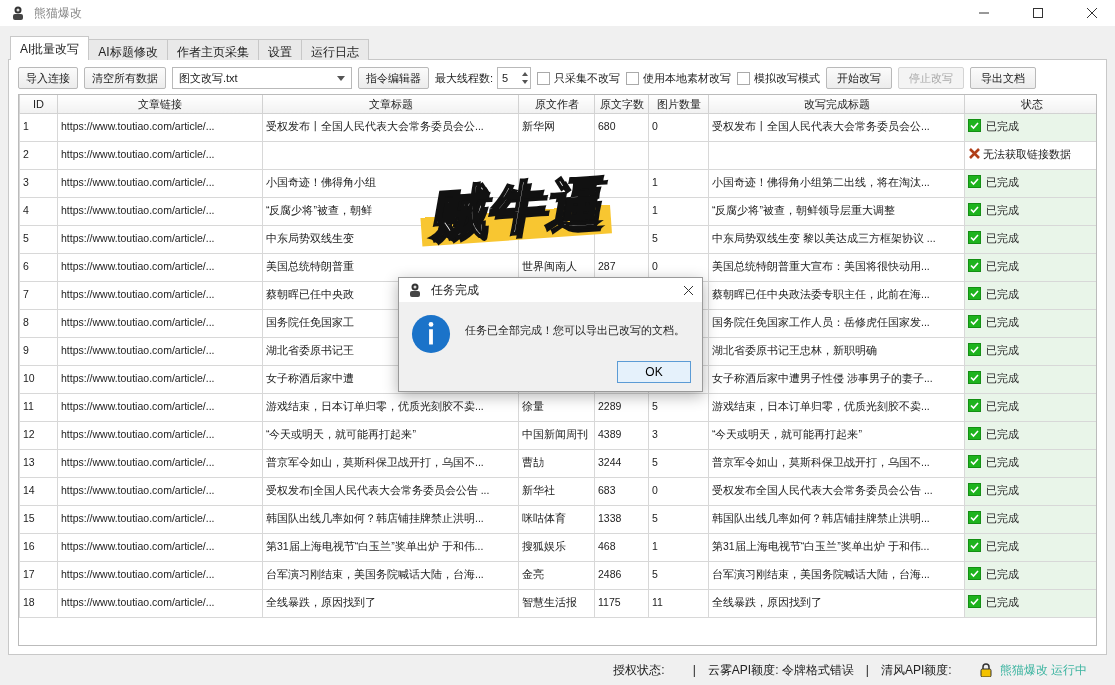 The height and width of the screenshot is (685, 1115). Describe the element at coordinates (859, 78) in the screenshot. I see `action-button: 开始改写` at that location.